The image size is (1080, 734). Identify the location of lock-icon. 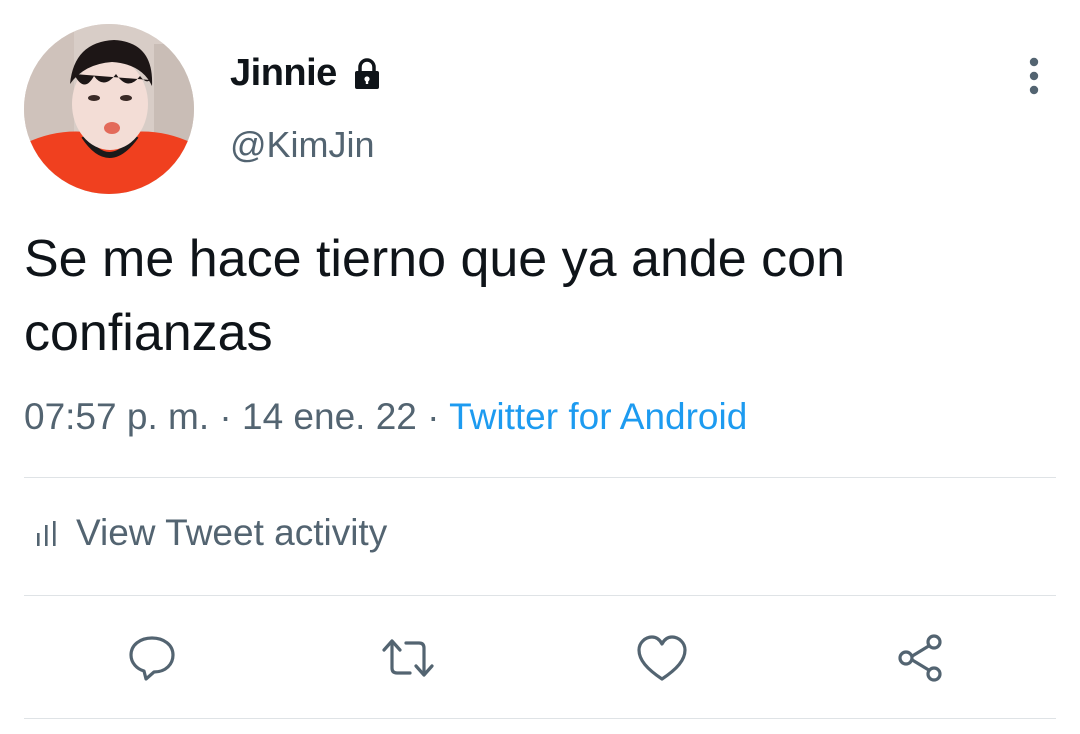
(367, 74).